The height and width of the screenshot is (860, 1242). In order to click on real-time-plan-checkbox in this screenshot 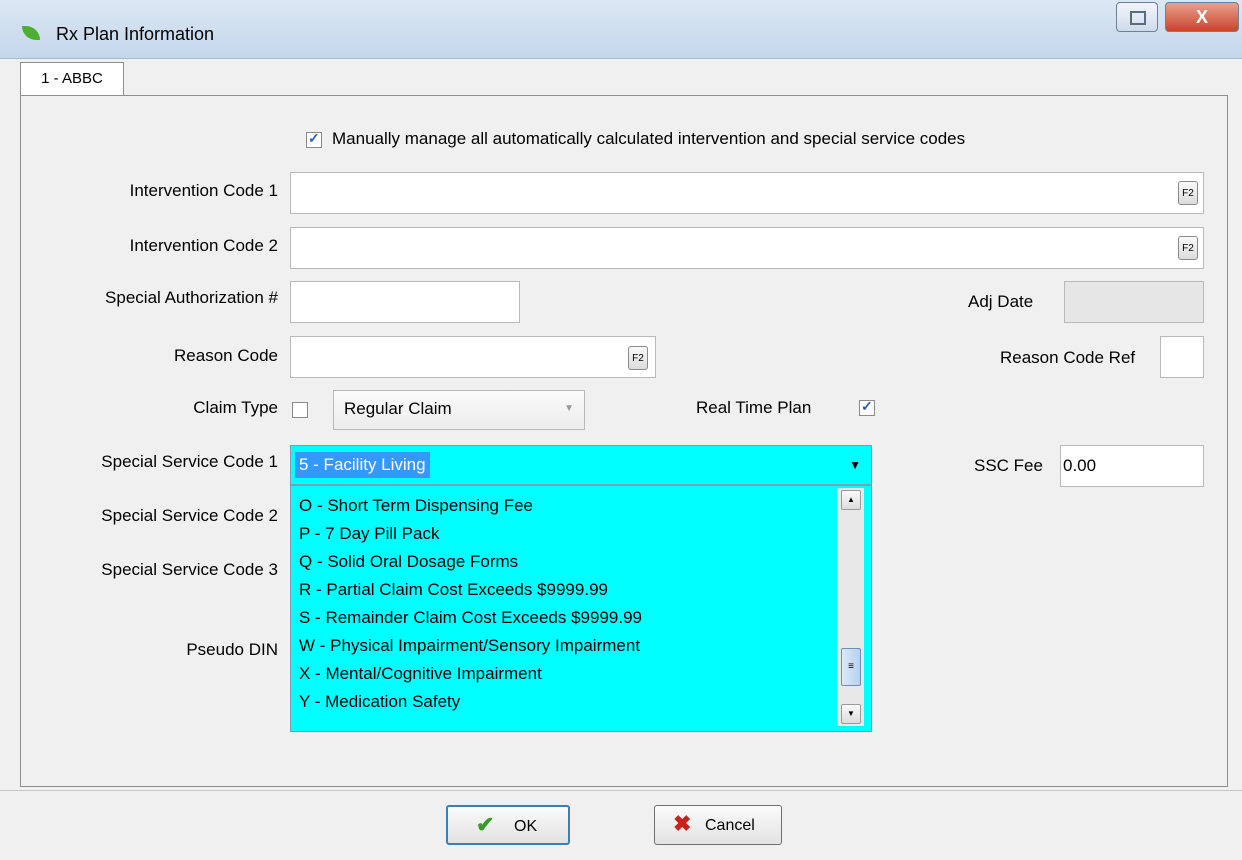, I will do `click(867, 407)`.